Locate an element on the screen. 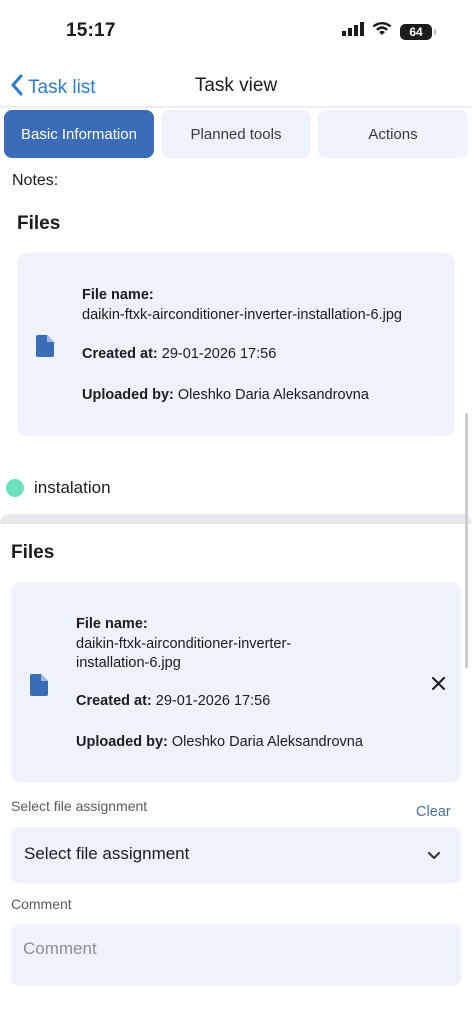 This screenshot has width=472, height=1024. notes-label: Notes: is located at coordinates (35, 180).